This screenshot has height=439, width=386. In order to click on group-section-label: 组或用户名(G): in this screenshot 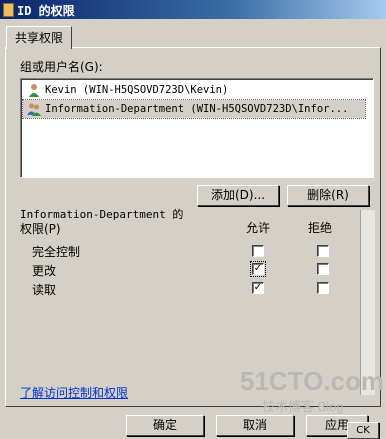, I will do `click(61, 67)`.